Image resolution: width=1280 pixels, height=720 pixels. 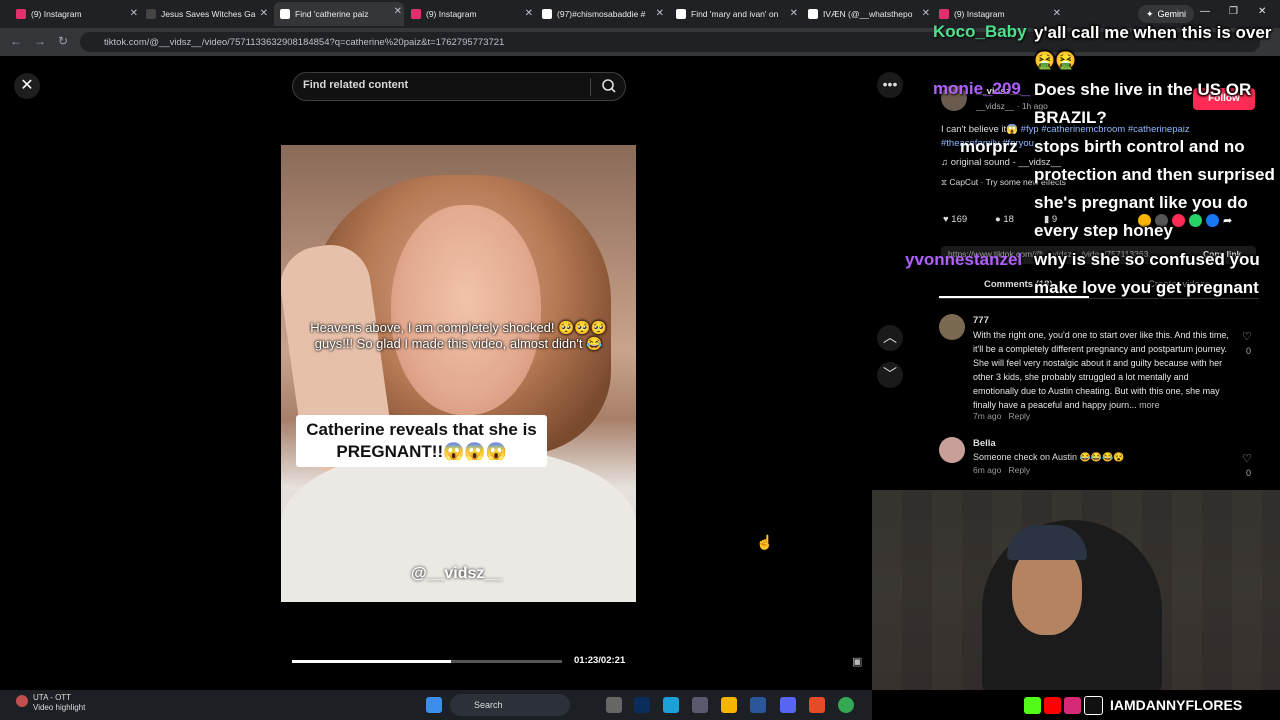 I want to click on forward-icon: →, so click(x=40, y=41).